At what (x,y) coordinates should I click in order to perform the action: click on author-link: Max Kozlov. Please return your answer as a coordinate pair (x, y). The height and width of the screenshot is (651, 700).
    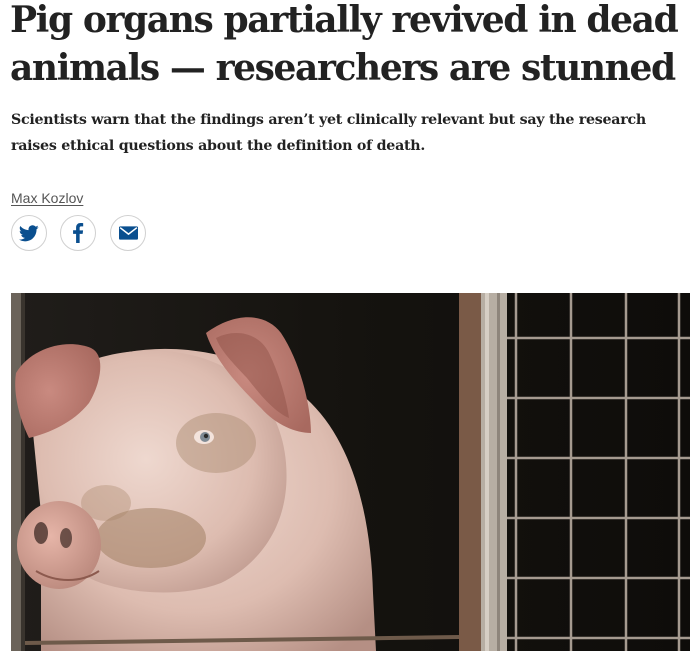
    Looking at the image, I should click on (47, 198).